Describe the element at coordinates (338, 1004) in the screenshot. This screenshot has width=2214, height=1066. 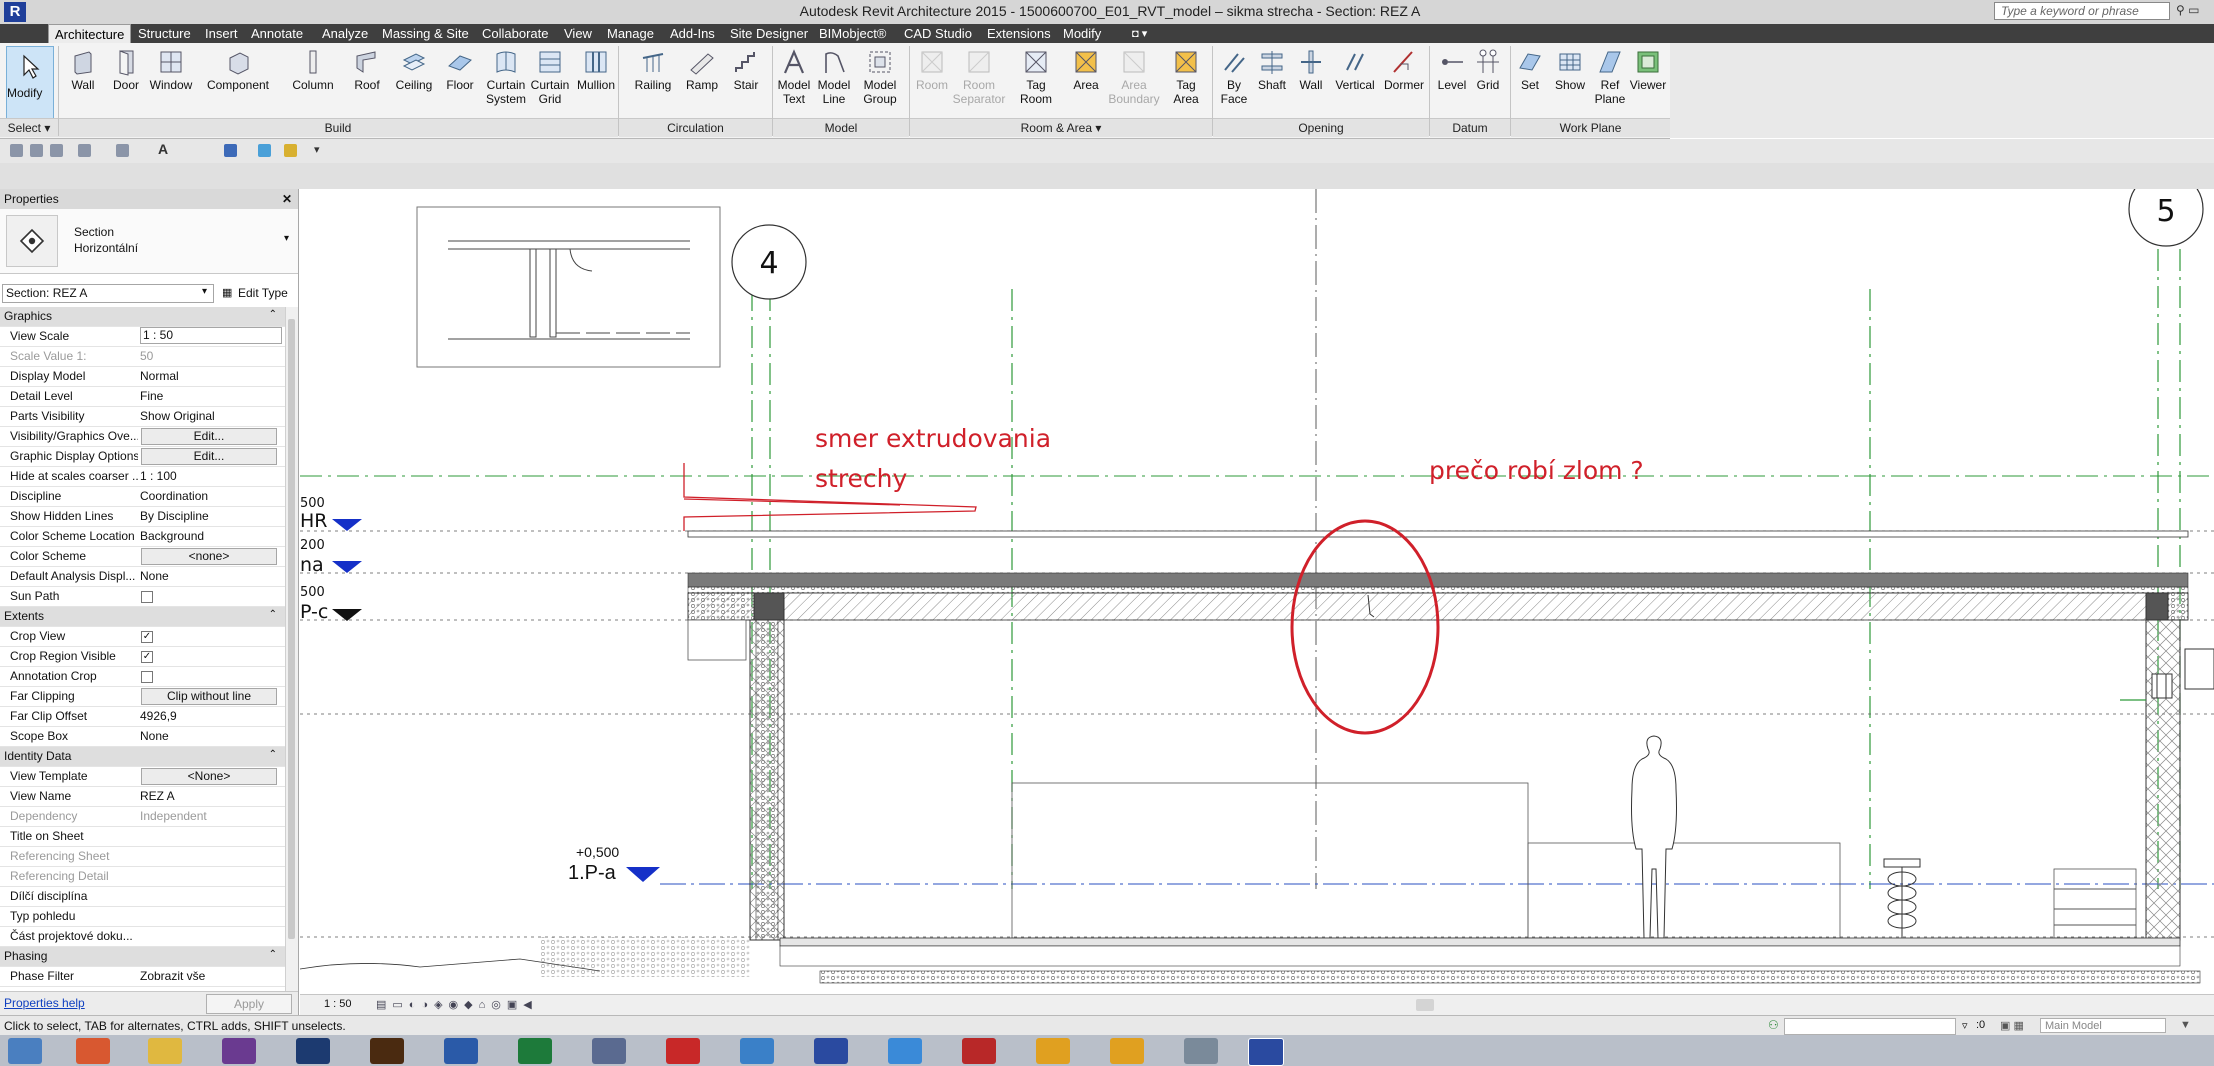
I see `view-scale-indicator: 1 : 50` at that location.